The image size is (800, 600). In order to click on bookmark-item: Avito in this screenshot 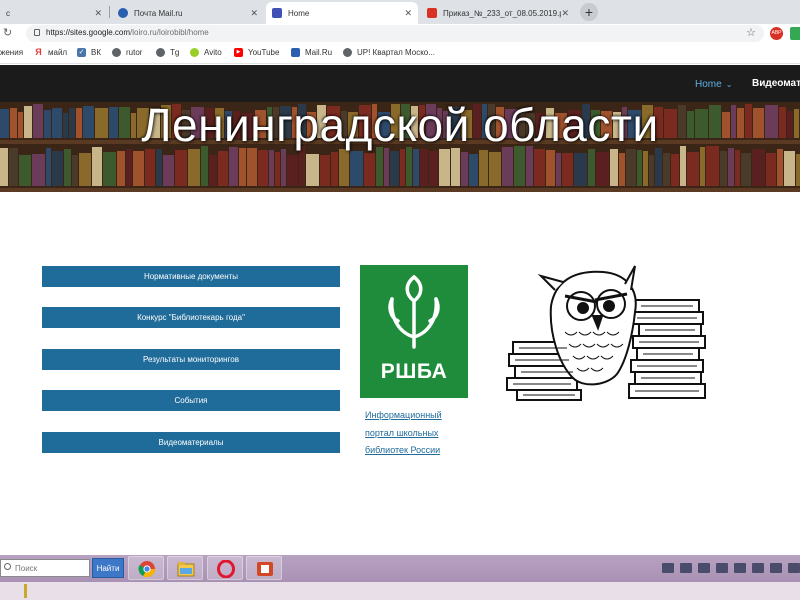, I will do `click(206, 52)`.